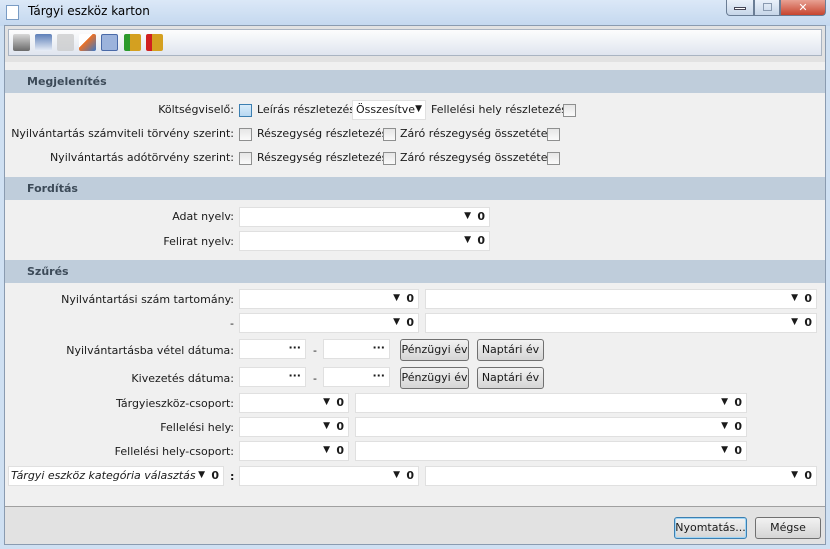  What do you see at coordinates (415, 13) in the screenshot?
I see `title-bar: Tárgyi eszköz karton ✕` at bounding box center [415, 13].